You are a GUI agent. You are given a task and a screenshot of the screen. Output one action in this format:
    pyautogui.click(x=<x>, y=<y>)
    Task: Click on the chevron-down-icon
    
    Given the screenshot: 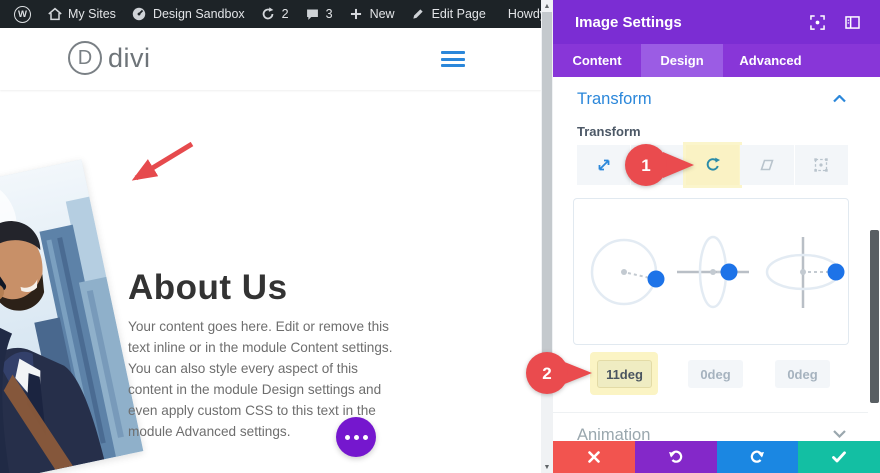 What is the action you would take?
    pyautogui.click(x=839, y=434)
    